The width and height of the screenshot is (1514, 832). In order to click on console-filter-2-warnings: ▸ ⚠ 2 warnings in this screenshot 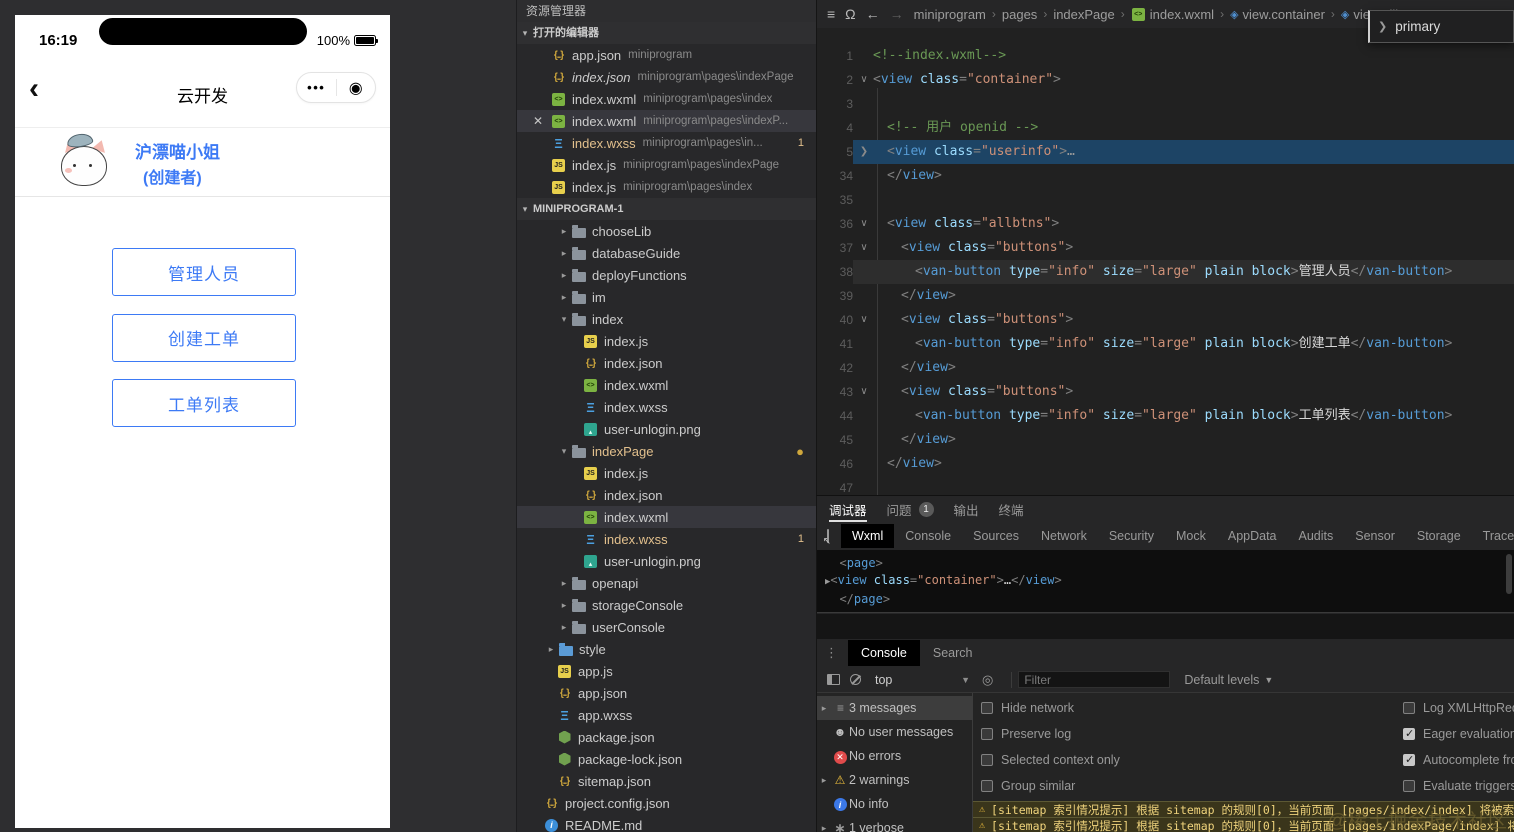, I will do `click(895, 780)`.